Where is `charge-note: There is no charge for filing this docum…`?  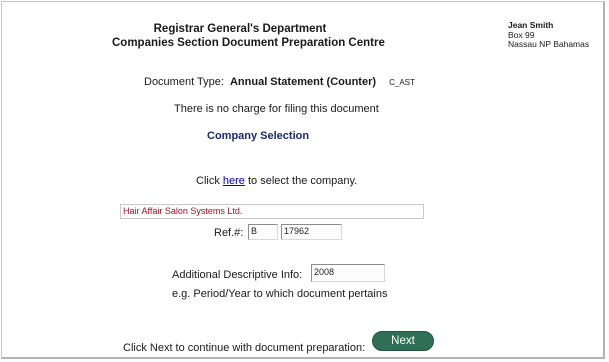 charge-note: There is no charge for filing this docum… is located at coordinates (276, 109).